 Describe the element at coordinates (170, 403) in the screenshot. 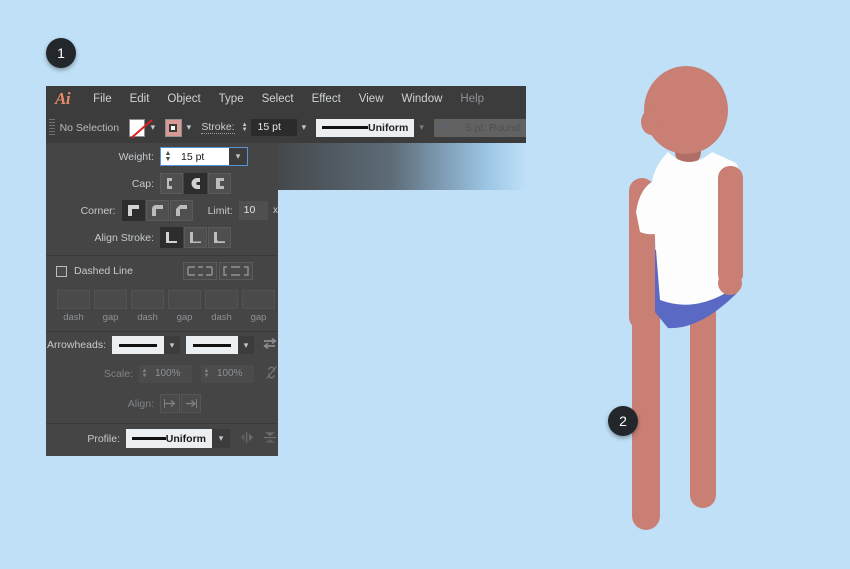

I see `extend-arrow-tip-beyond-end-button` at that location.